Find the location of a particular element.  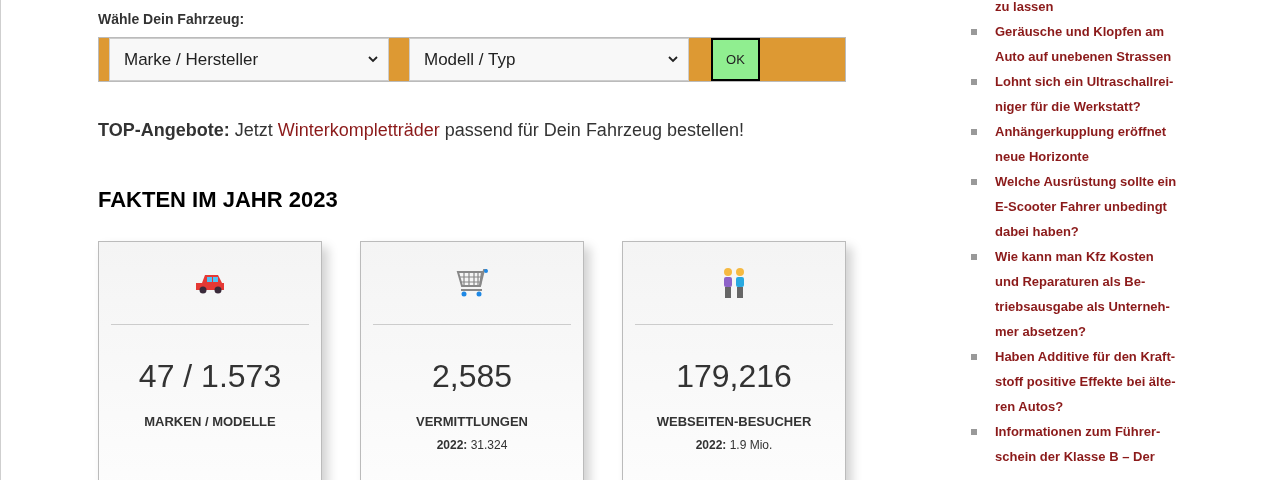

fact-number: 179,216 is located at coordinates (734, 376).